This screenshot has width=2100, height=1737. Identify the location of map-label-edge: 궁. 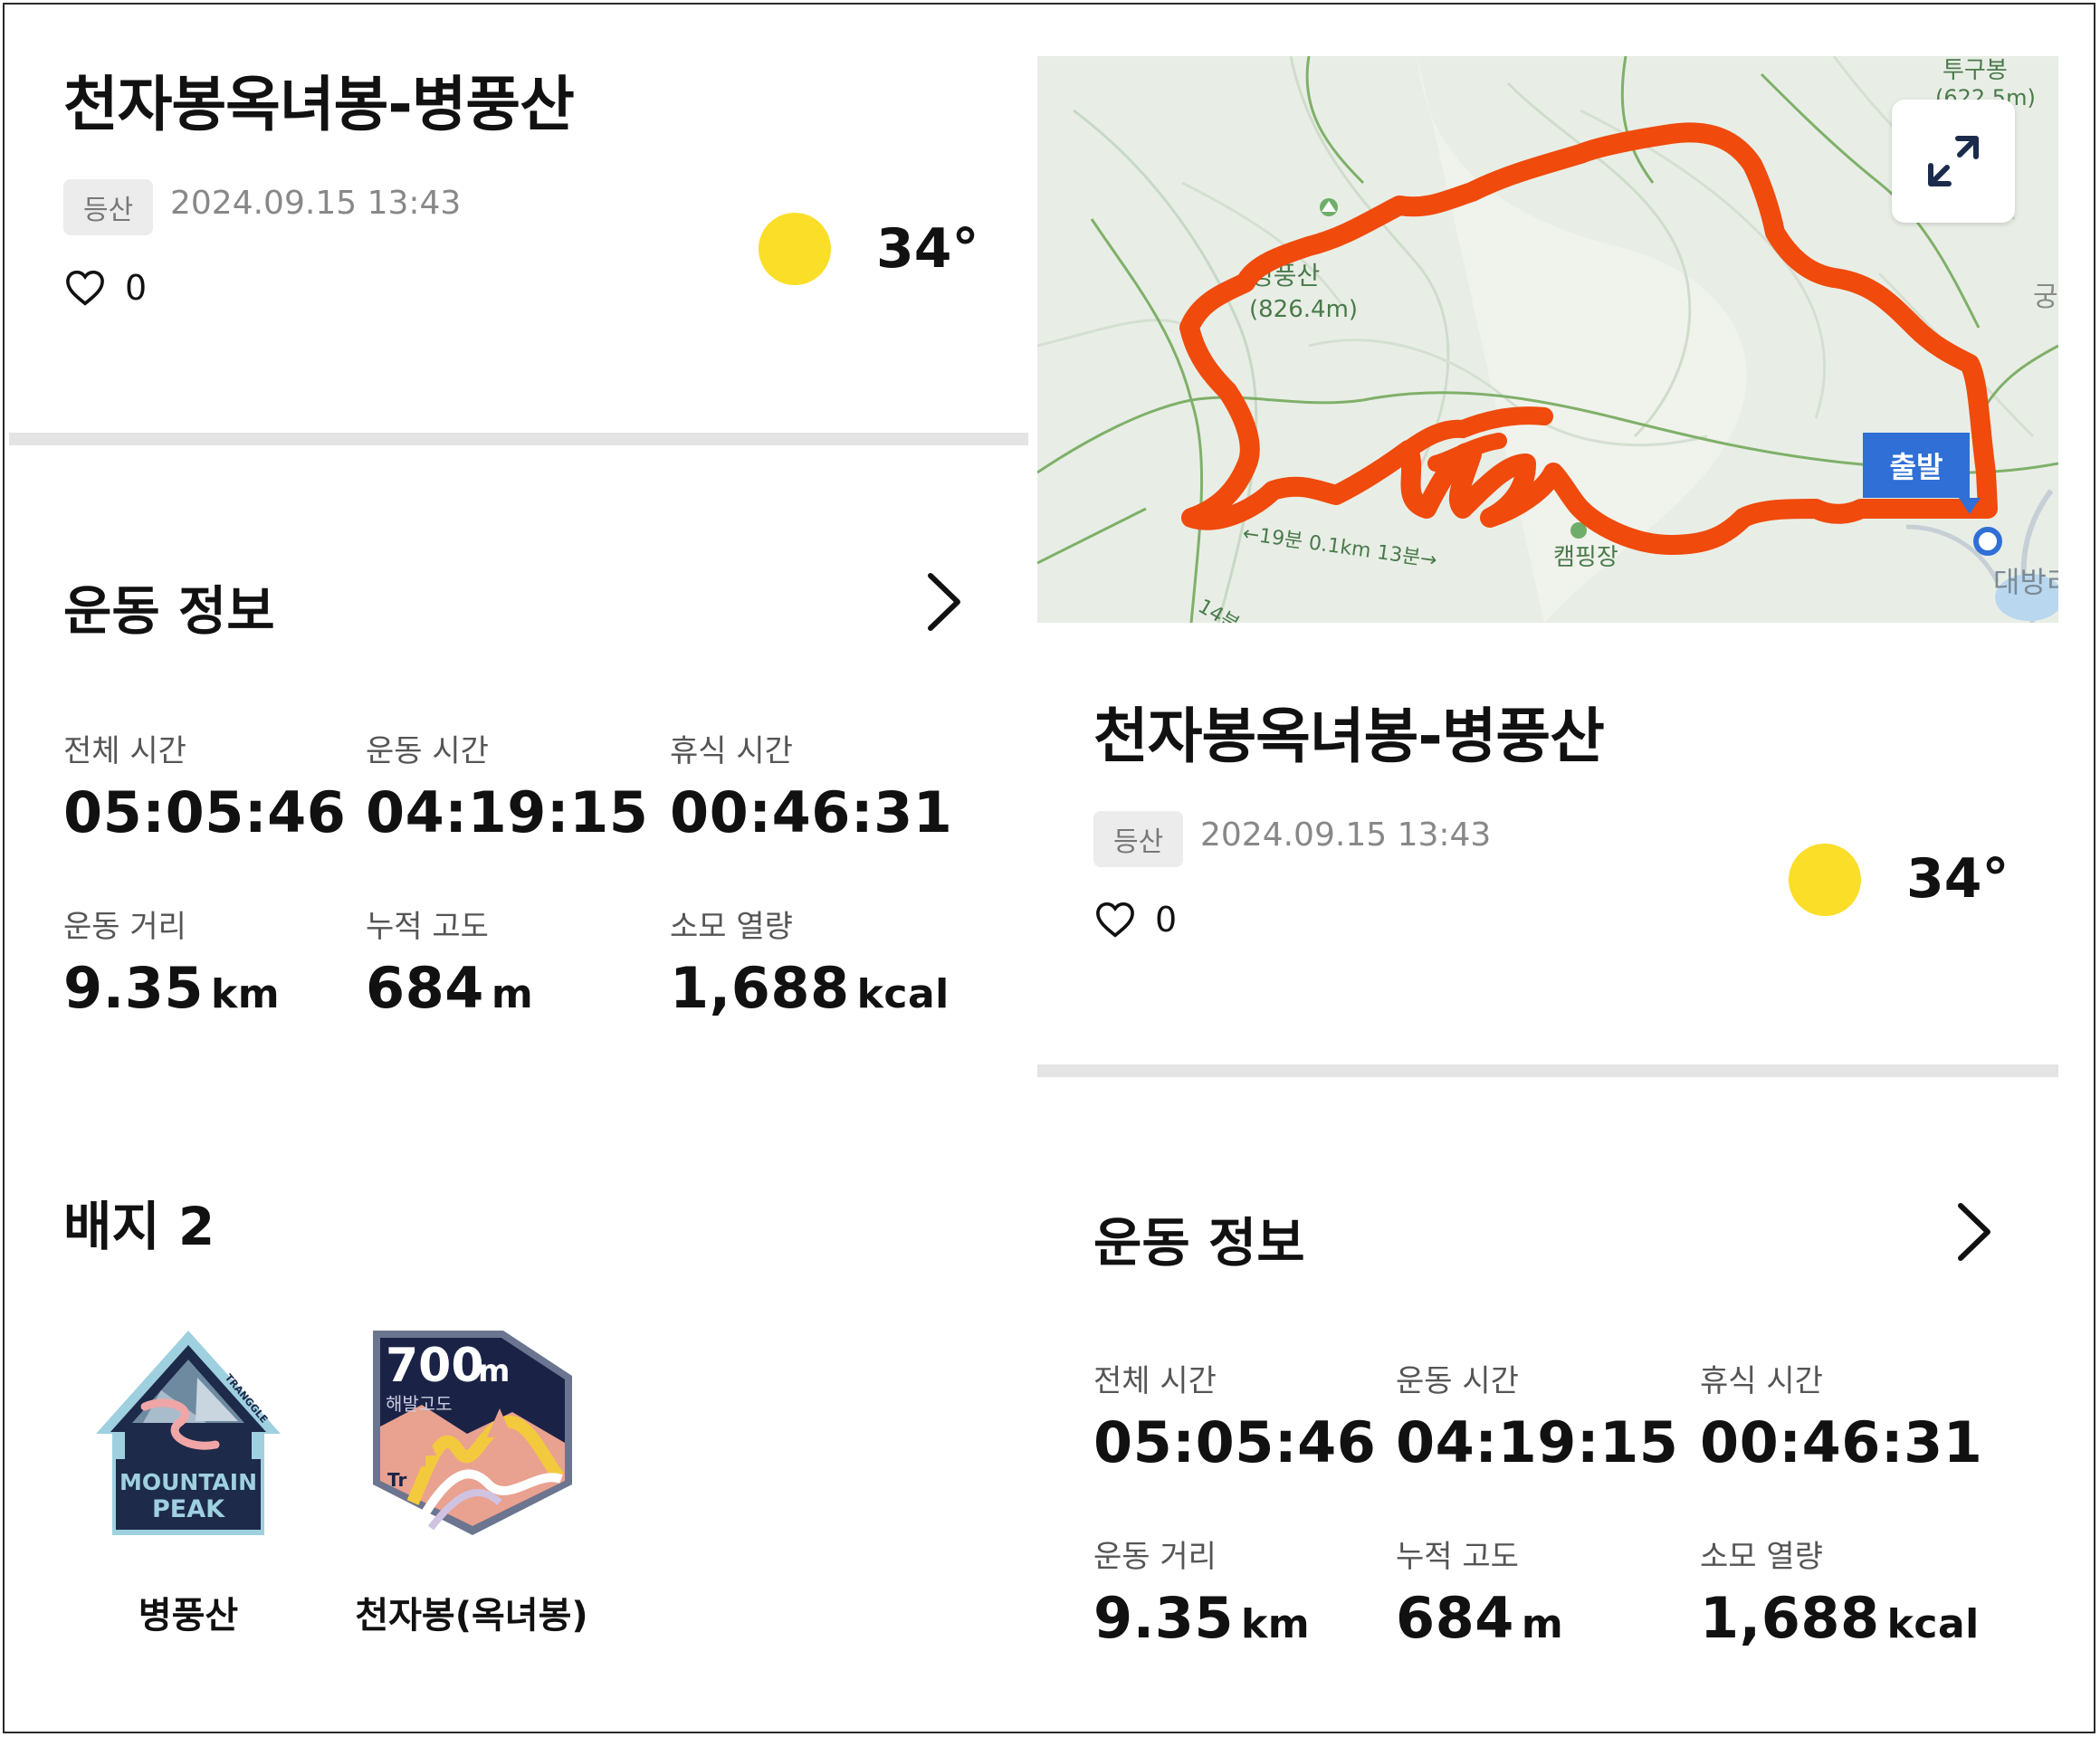
(2046, 297).